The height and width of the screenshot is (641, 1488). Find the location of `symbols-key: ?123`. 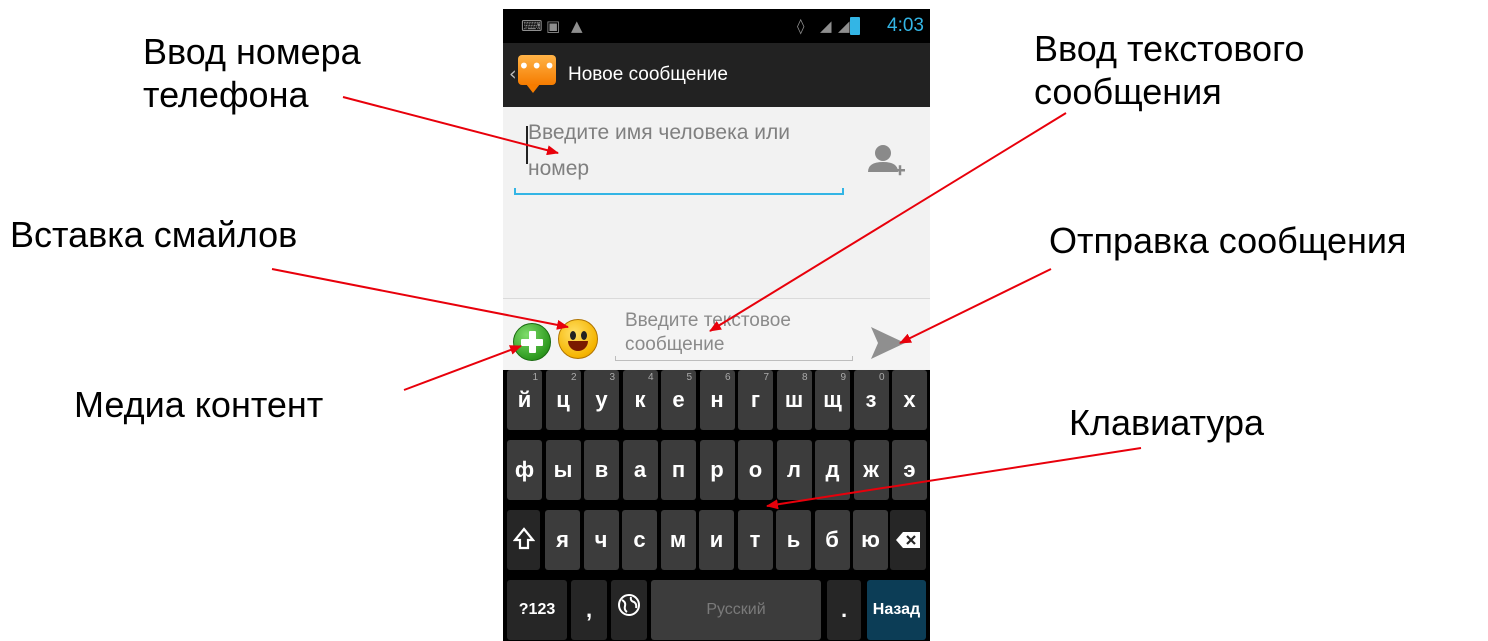

symbols-key: ?123 is located at coordinates (537, 610).